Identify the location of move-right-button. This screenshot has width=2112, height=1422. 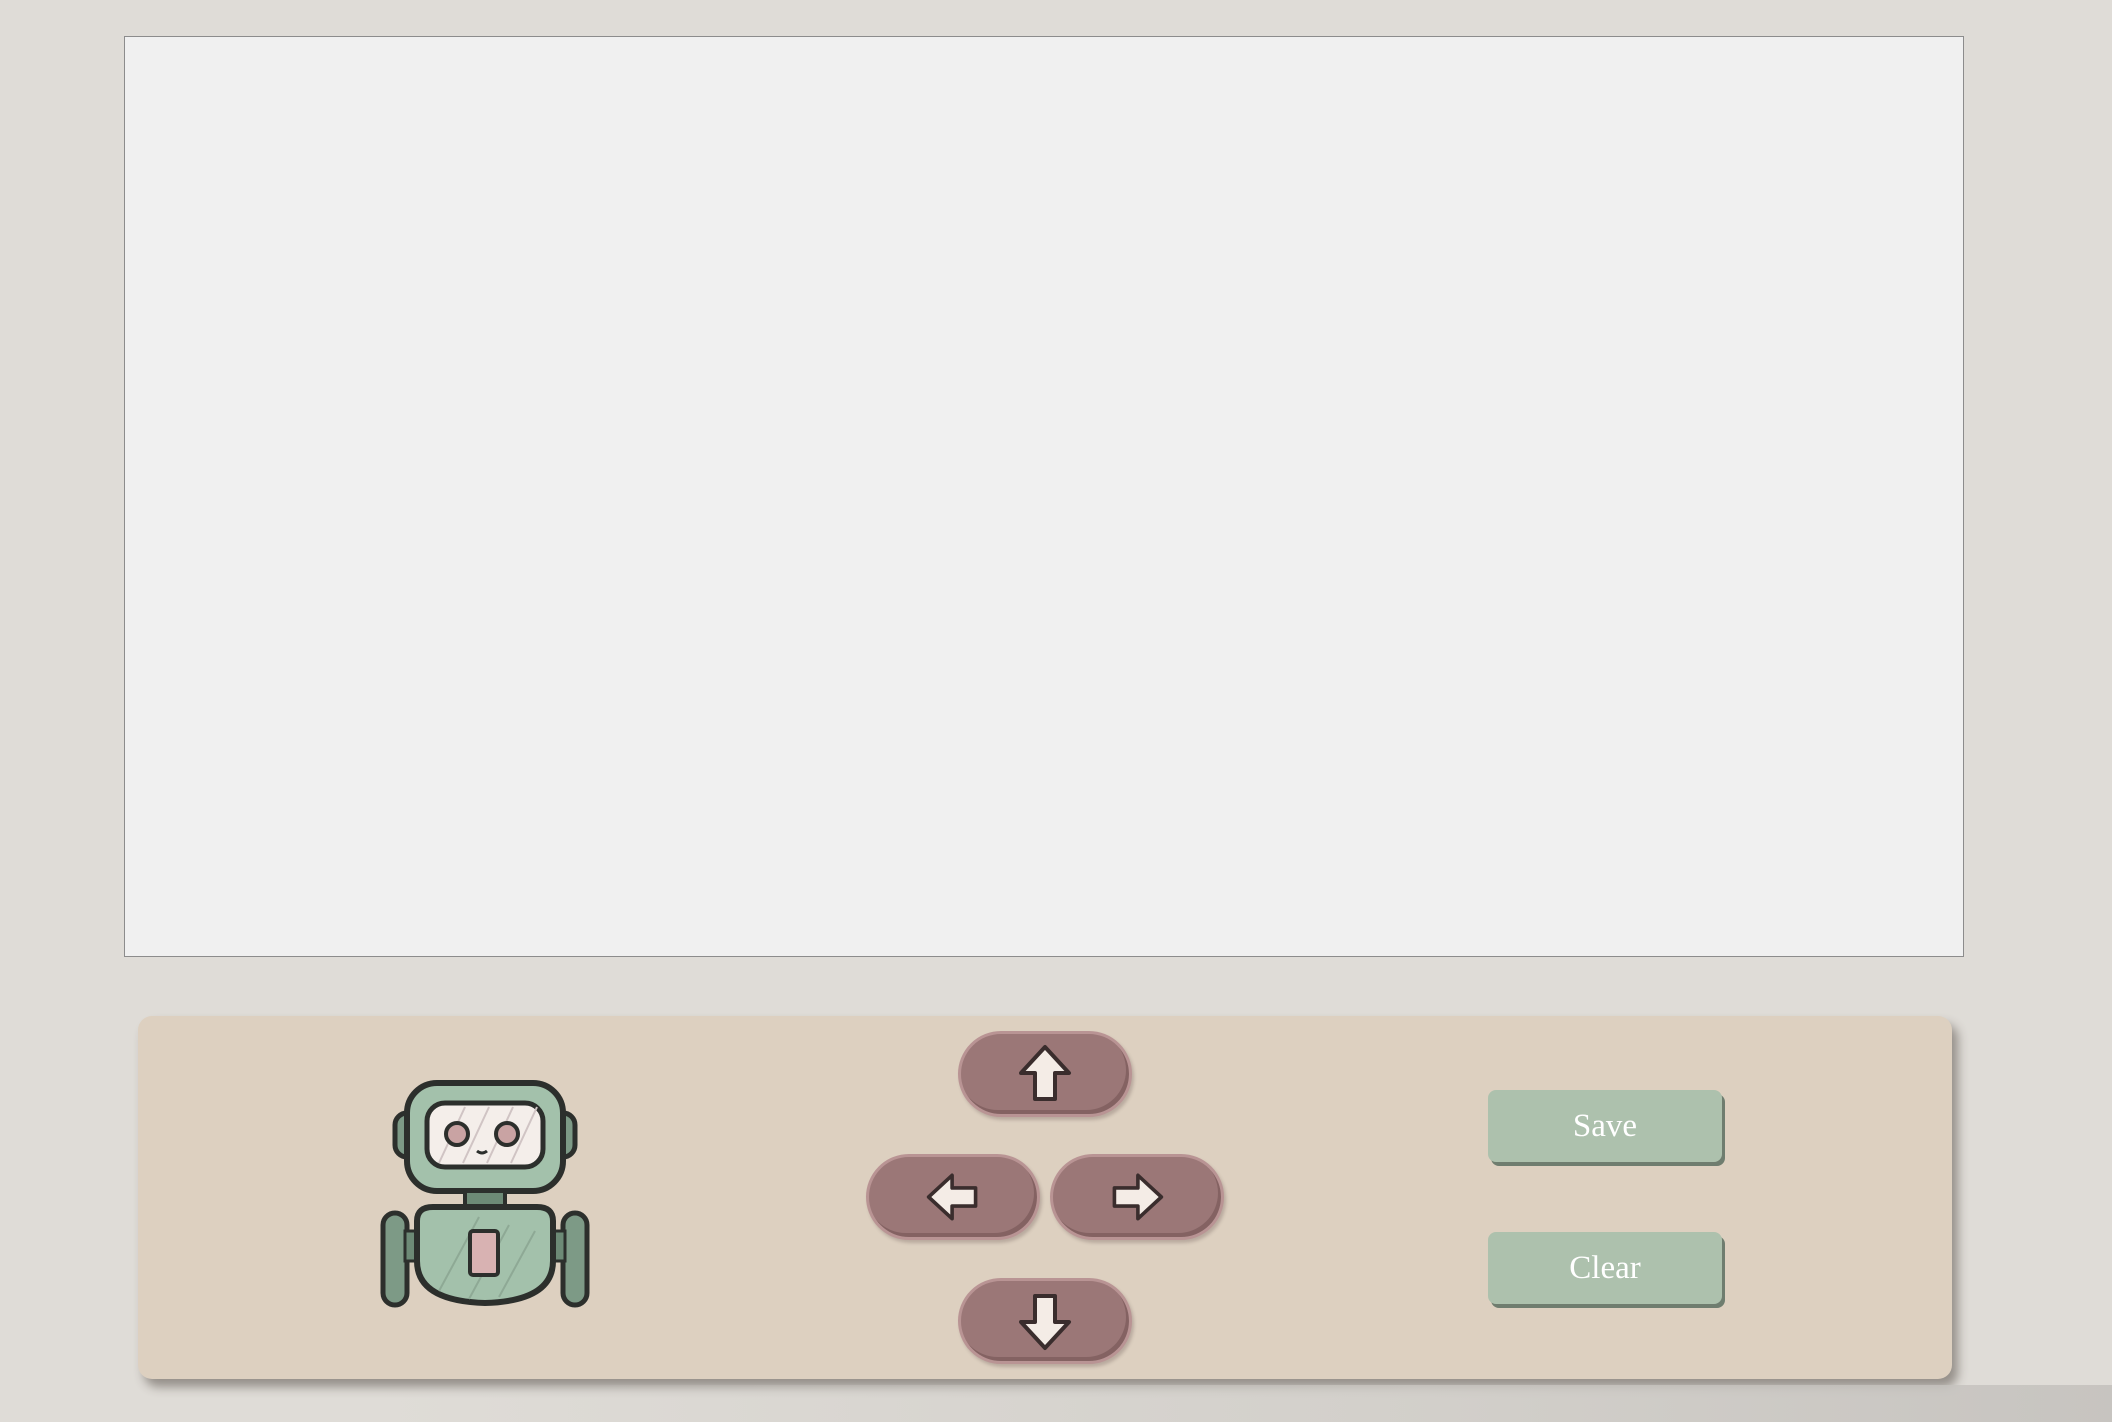
(1137, 1197).